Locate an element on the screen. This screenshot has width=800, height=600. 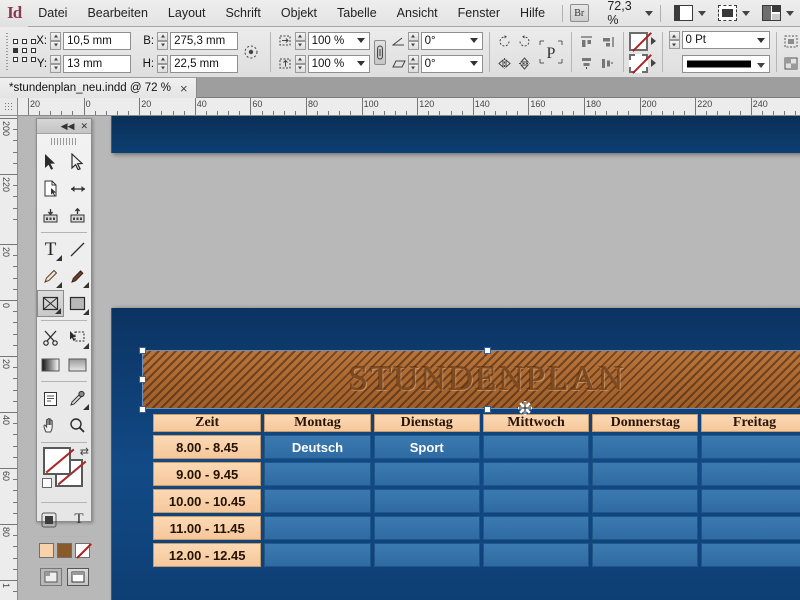
shear-select: 0° is located at coordinates (451, 63).